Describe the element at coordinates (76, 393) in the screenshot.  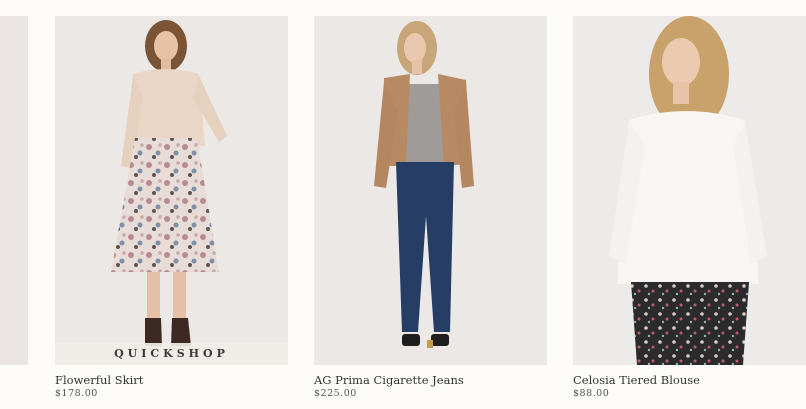
I see `product-price: $178.00` at that location.